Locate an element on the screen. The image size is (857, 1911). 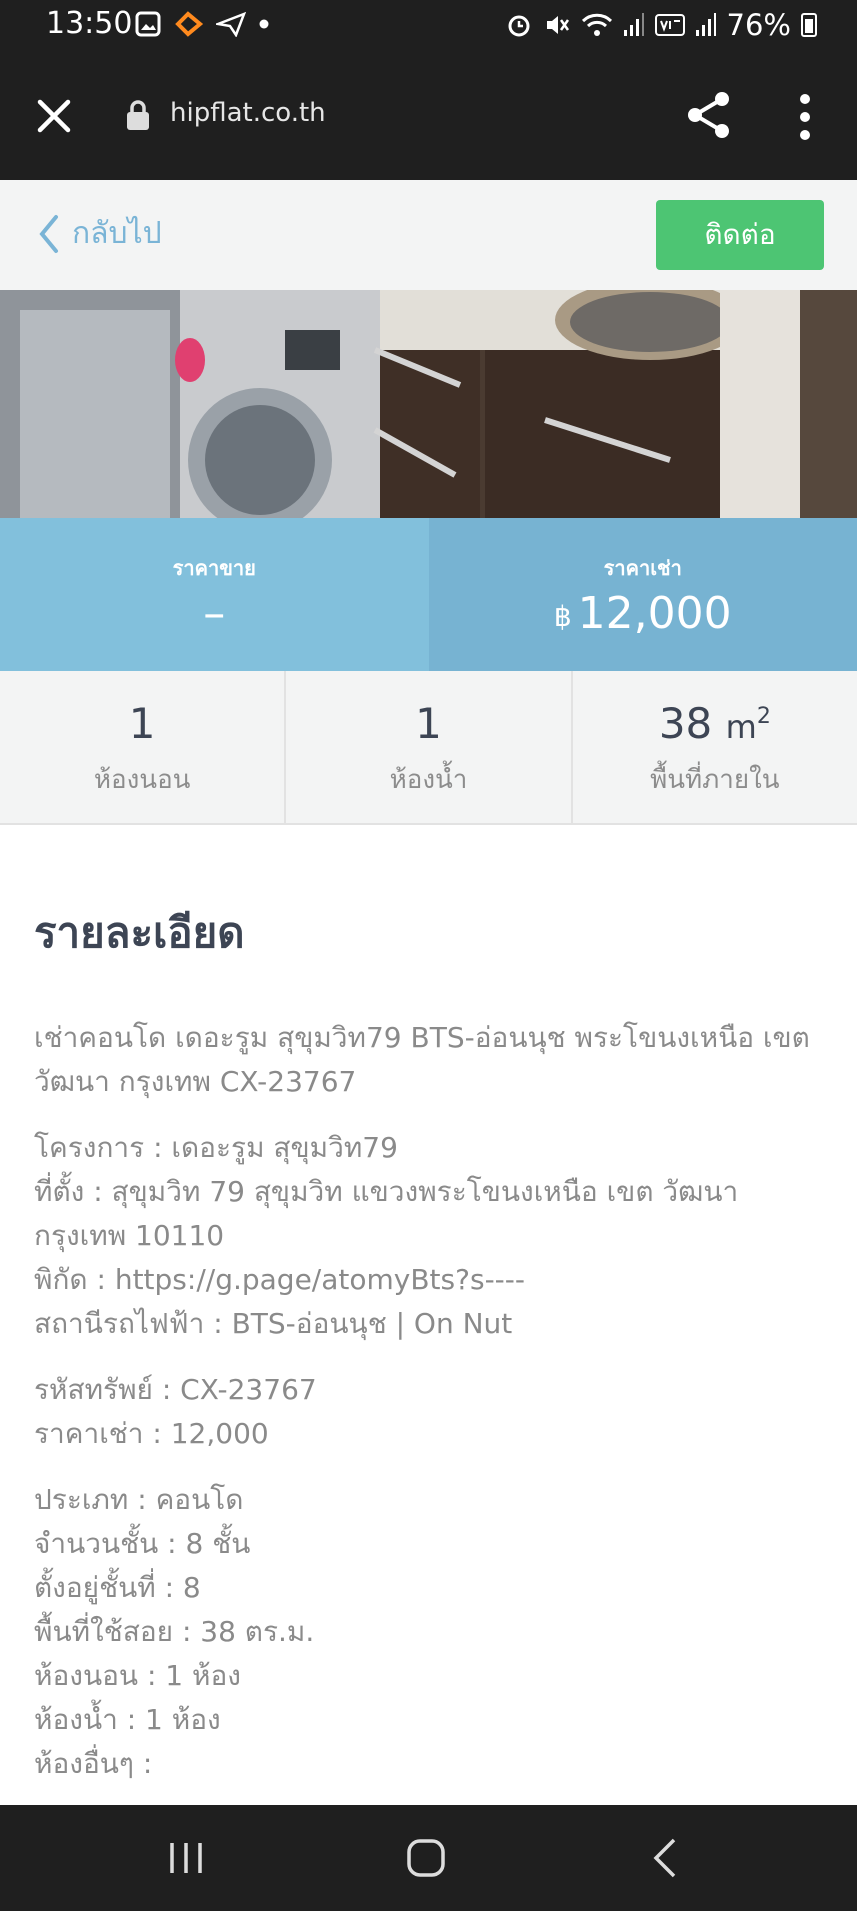
details-other-rooms: ห้องอื่นๆ : is located at coordinates (93, 1763).